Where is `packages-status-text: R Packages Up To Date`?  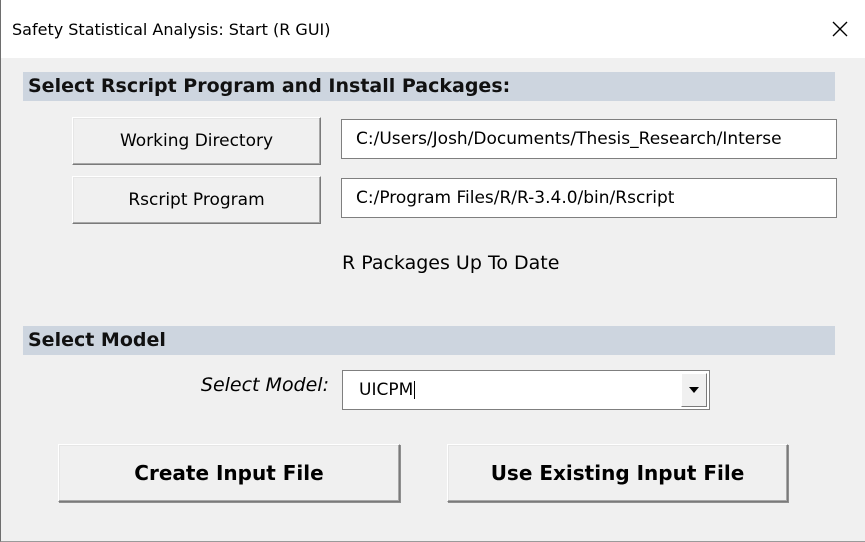
packages-status-text: R Packages Up To Date is located at coordinates (451, 263).